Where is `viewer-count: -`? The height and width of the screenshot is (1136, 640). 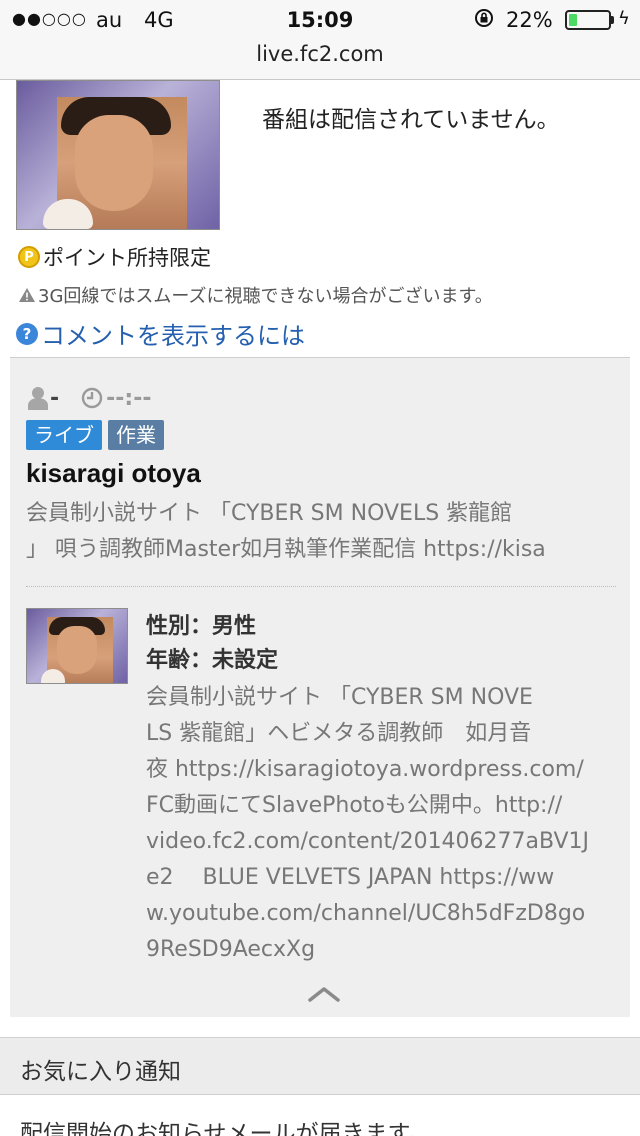
viewer-count: - is located at coordinates (55, 398).